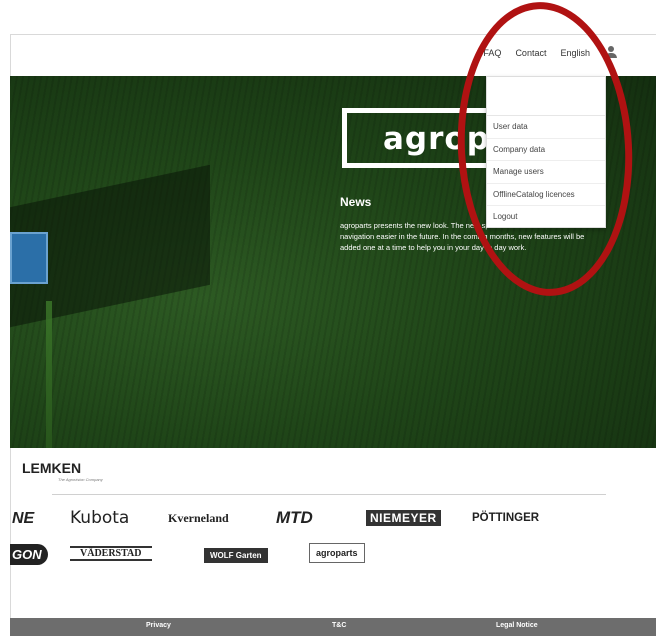 The image size is (656, 636). What do you see at coordinates (546, 172) in the screenshot?
I see `menu-item-manage-users: Manage users` at bounding box center [546, 172].